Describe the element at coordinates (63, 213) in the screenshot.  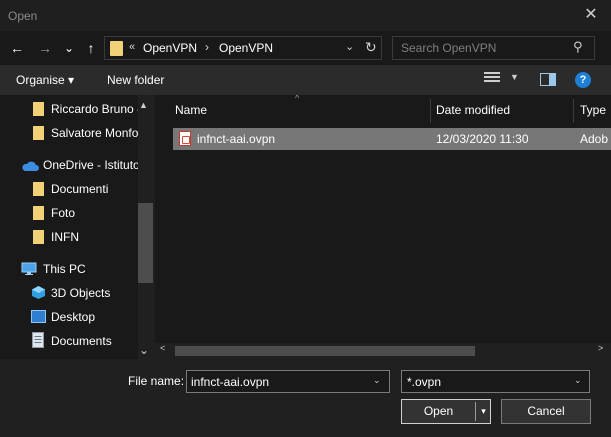
I see `sidebar-item-label: Foto` at that location.